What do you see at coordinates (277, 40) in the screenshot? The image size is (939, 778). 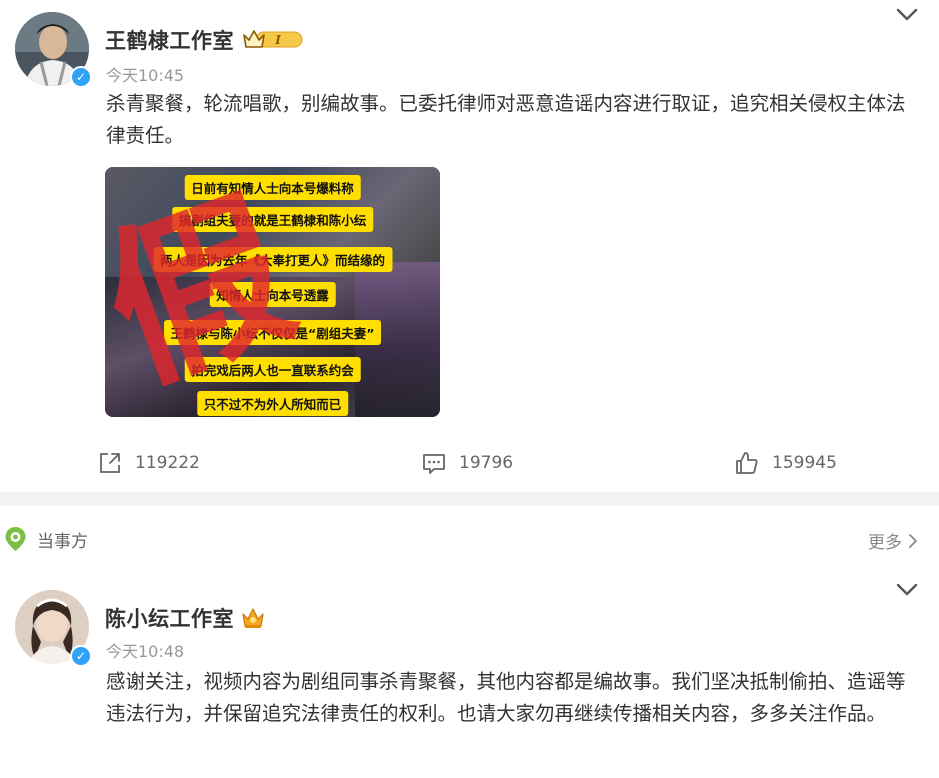 I see `level-badge: I` at bounding box center [277, 40].